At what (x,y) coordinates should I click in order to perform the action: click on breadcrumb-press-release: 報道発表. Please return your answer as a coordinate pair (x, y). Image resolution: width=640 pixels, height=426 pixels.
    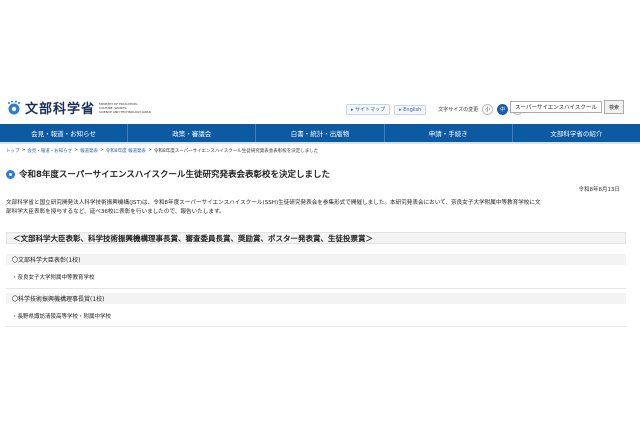
    Looking at the image, I should click on (89, 151).